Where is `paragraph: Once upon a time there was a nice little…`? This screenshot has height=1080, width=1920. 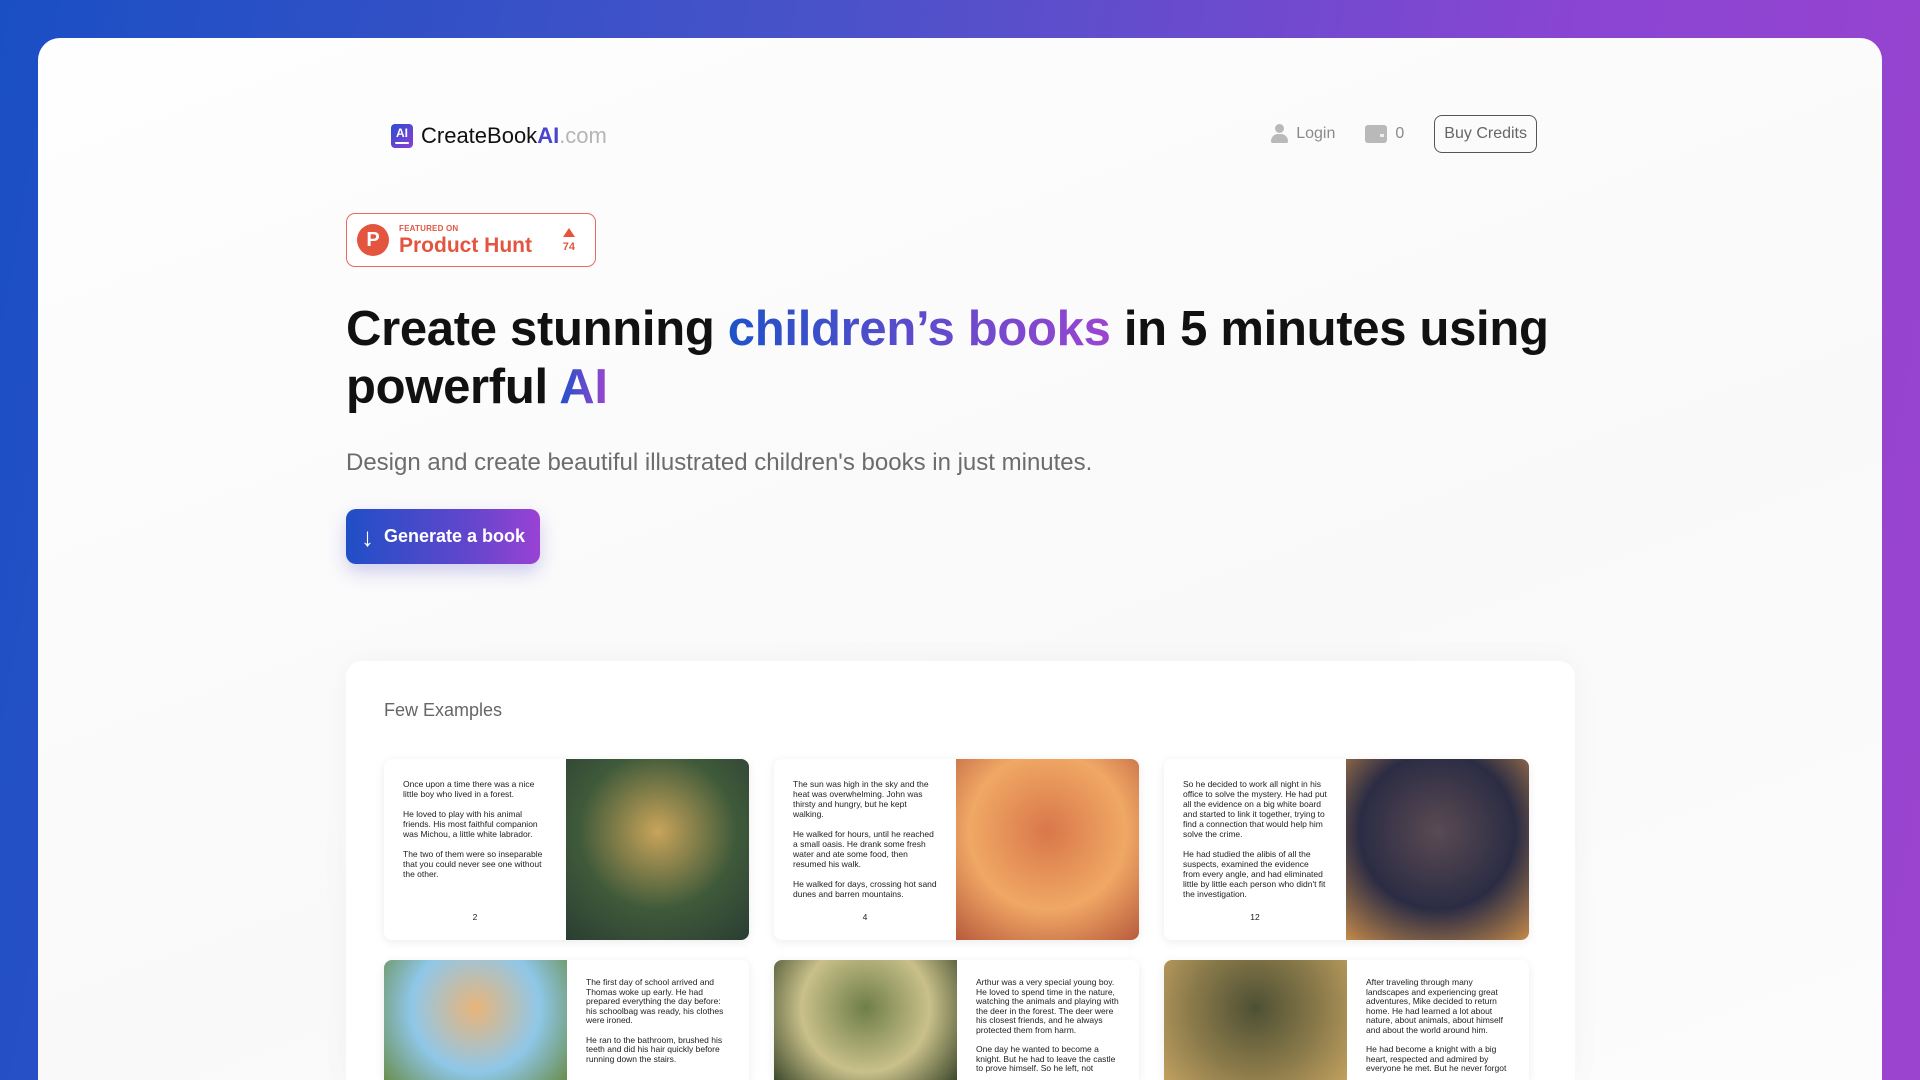 paragraph: Once upon a time there was a nice little… is located at coordinates (469, 789).